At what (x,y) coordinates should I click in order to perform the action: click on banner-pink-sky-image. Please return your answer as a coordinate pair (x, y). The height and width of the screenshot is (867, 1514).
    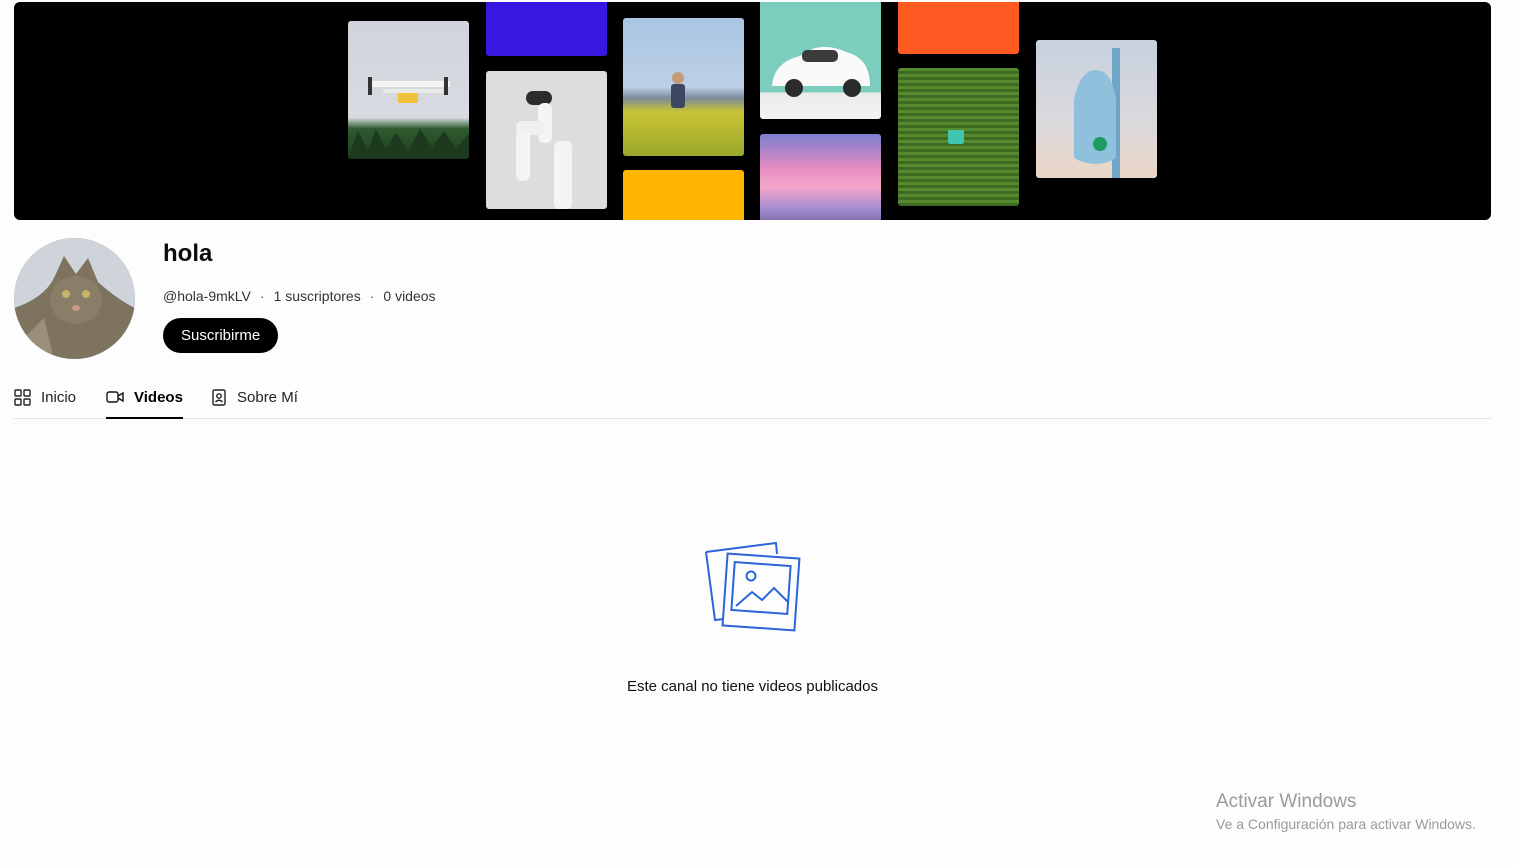
    Looking at the image, I should click on (820, 177).